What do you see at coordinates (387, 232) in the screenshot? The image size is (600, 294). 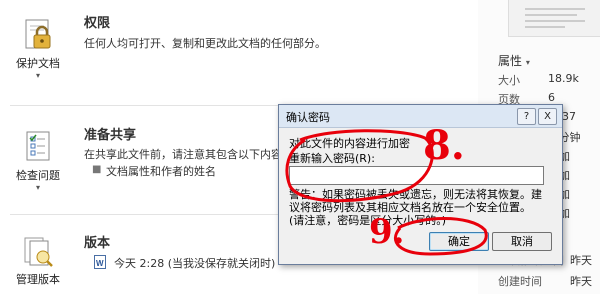 I see `annotation-step-9: 9.` at bounding box center [387, 232].